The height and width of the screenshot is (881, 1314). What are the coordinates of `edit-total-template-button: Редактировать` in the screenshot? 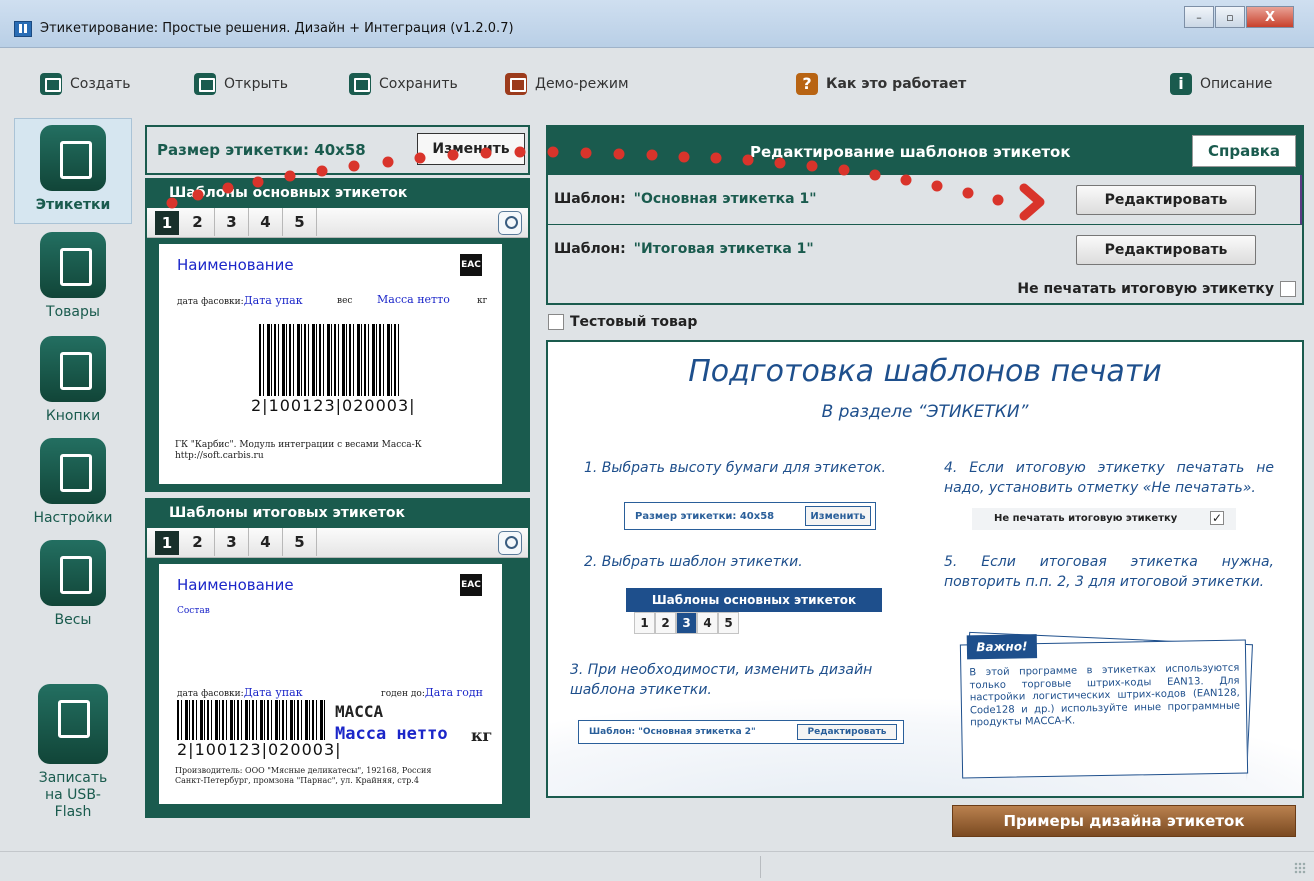 It's located at (1166, 250).